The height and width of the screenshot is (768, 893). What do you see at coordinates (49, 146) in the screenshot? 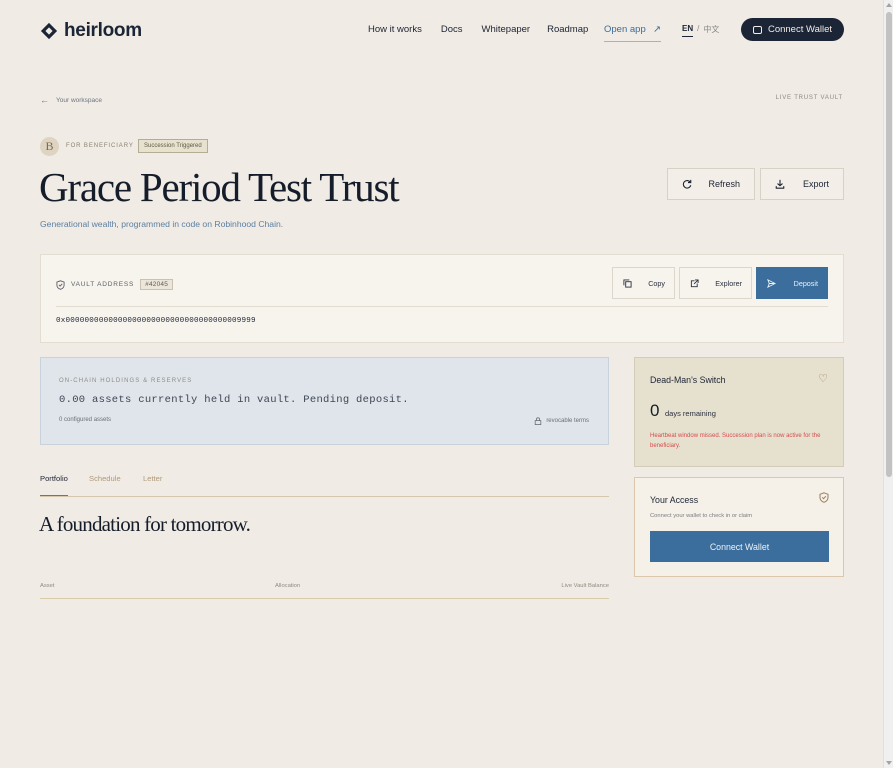
I see `beneficiary-avatar: B` at bounding box center [49, 146].